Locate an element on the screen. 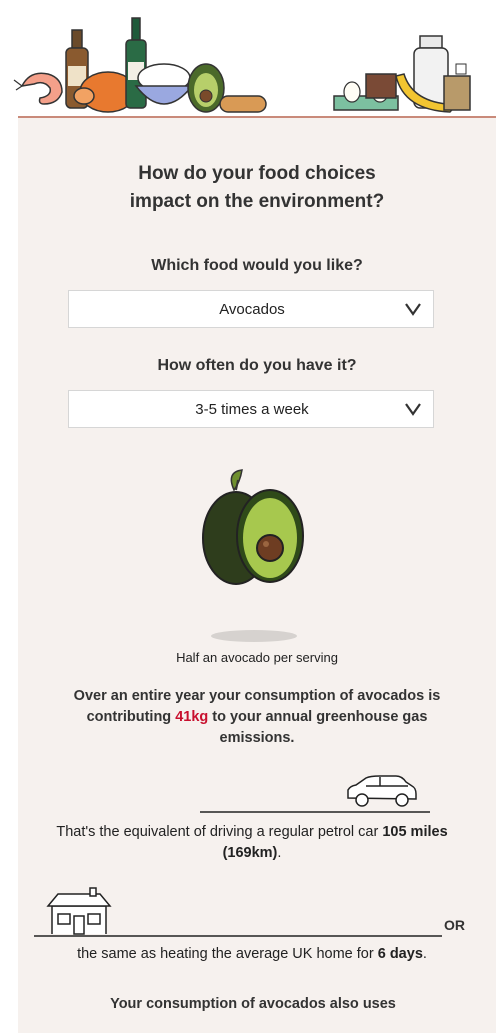 This screenshot has height=1033, width=496. avocado-illustration is located at coordinates (253, 555).